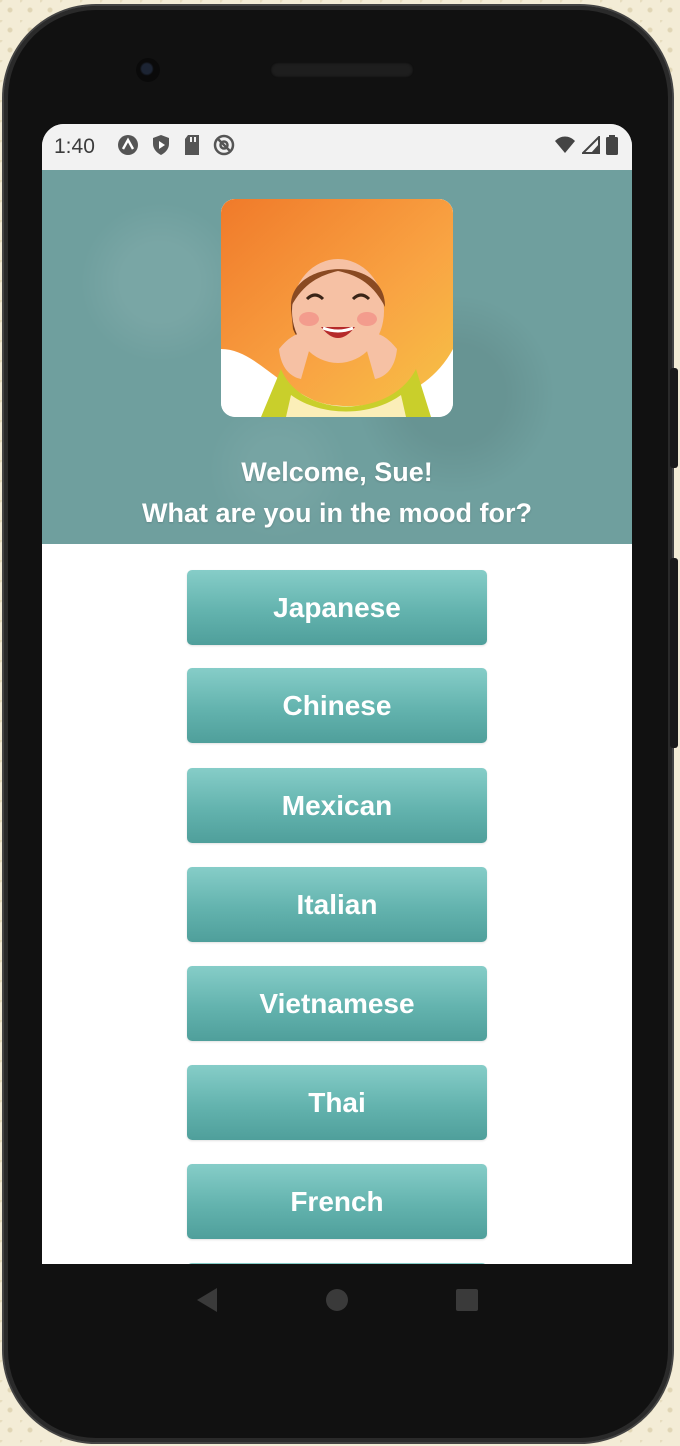 The image size is (680, 1446). I want to click on power-button, so click(674, 418).